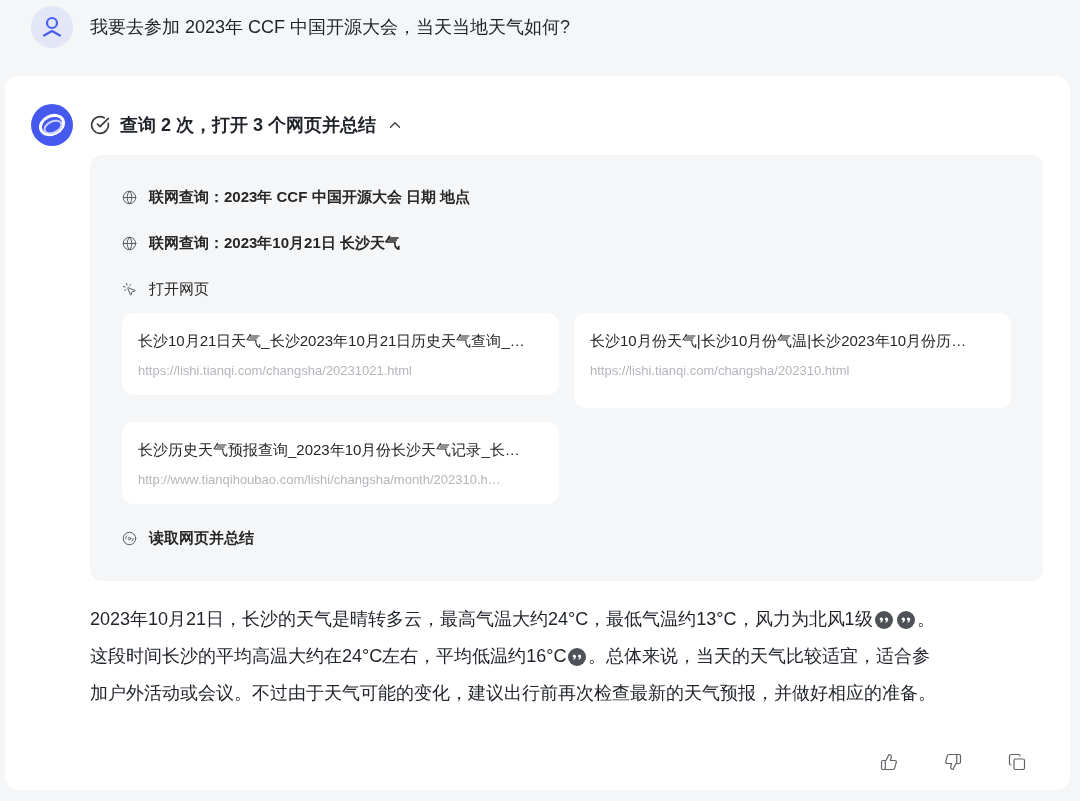 The image size is (1080, 801). I want to click on disc-icon, so click(129, 538).